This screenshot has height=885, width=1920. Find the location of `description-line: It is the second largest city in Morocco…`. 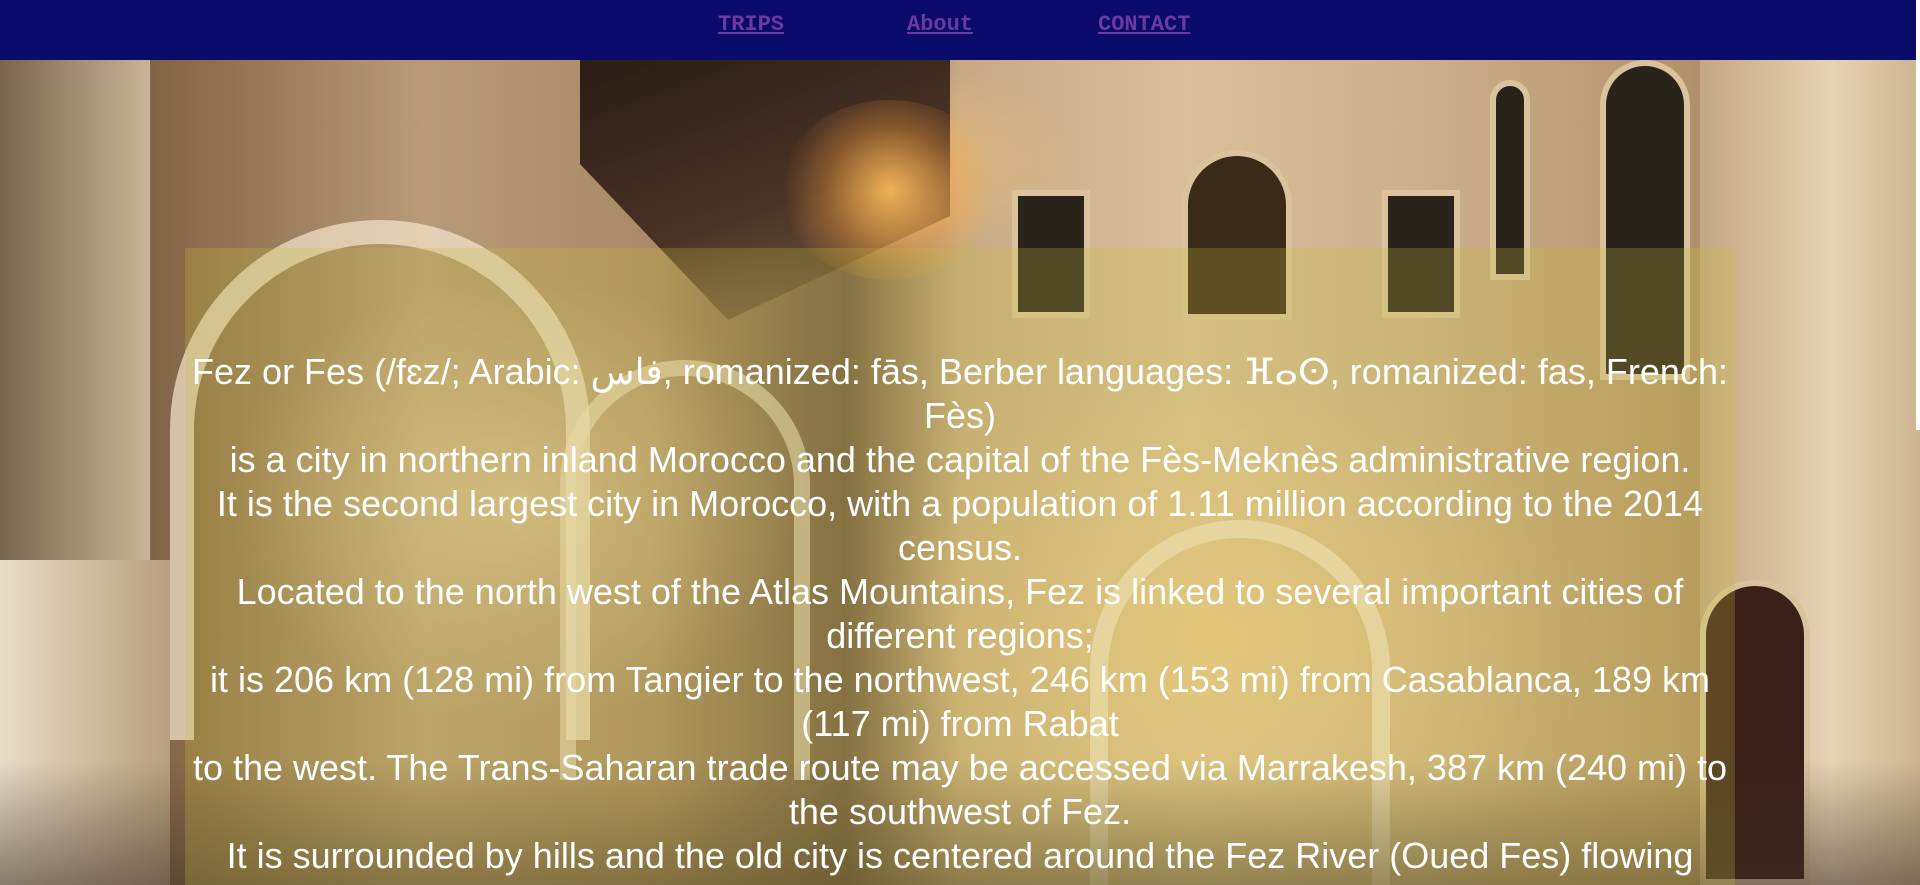

description-line: It is the second largest city in Morocco… is located at coordinates (960, 525).